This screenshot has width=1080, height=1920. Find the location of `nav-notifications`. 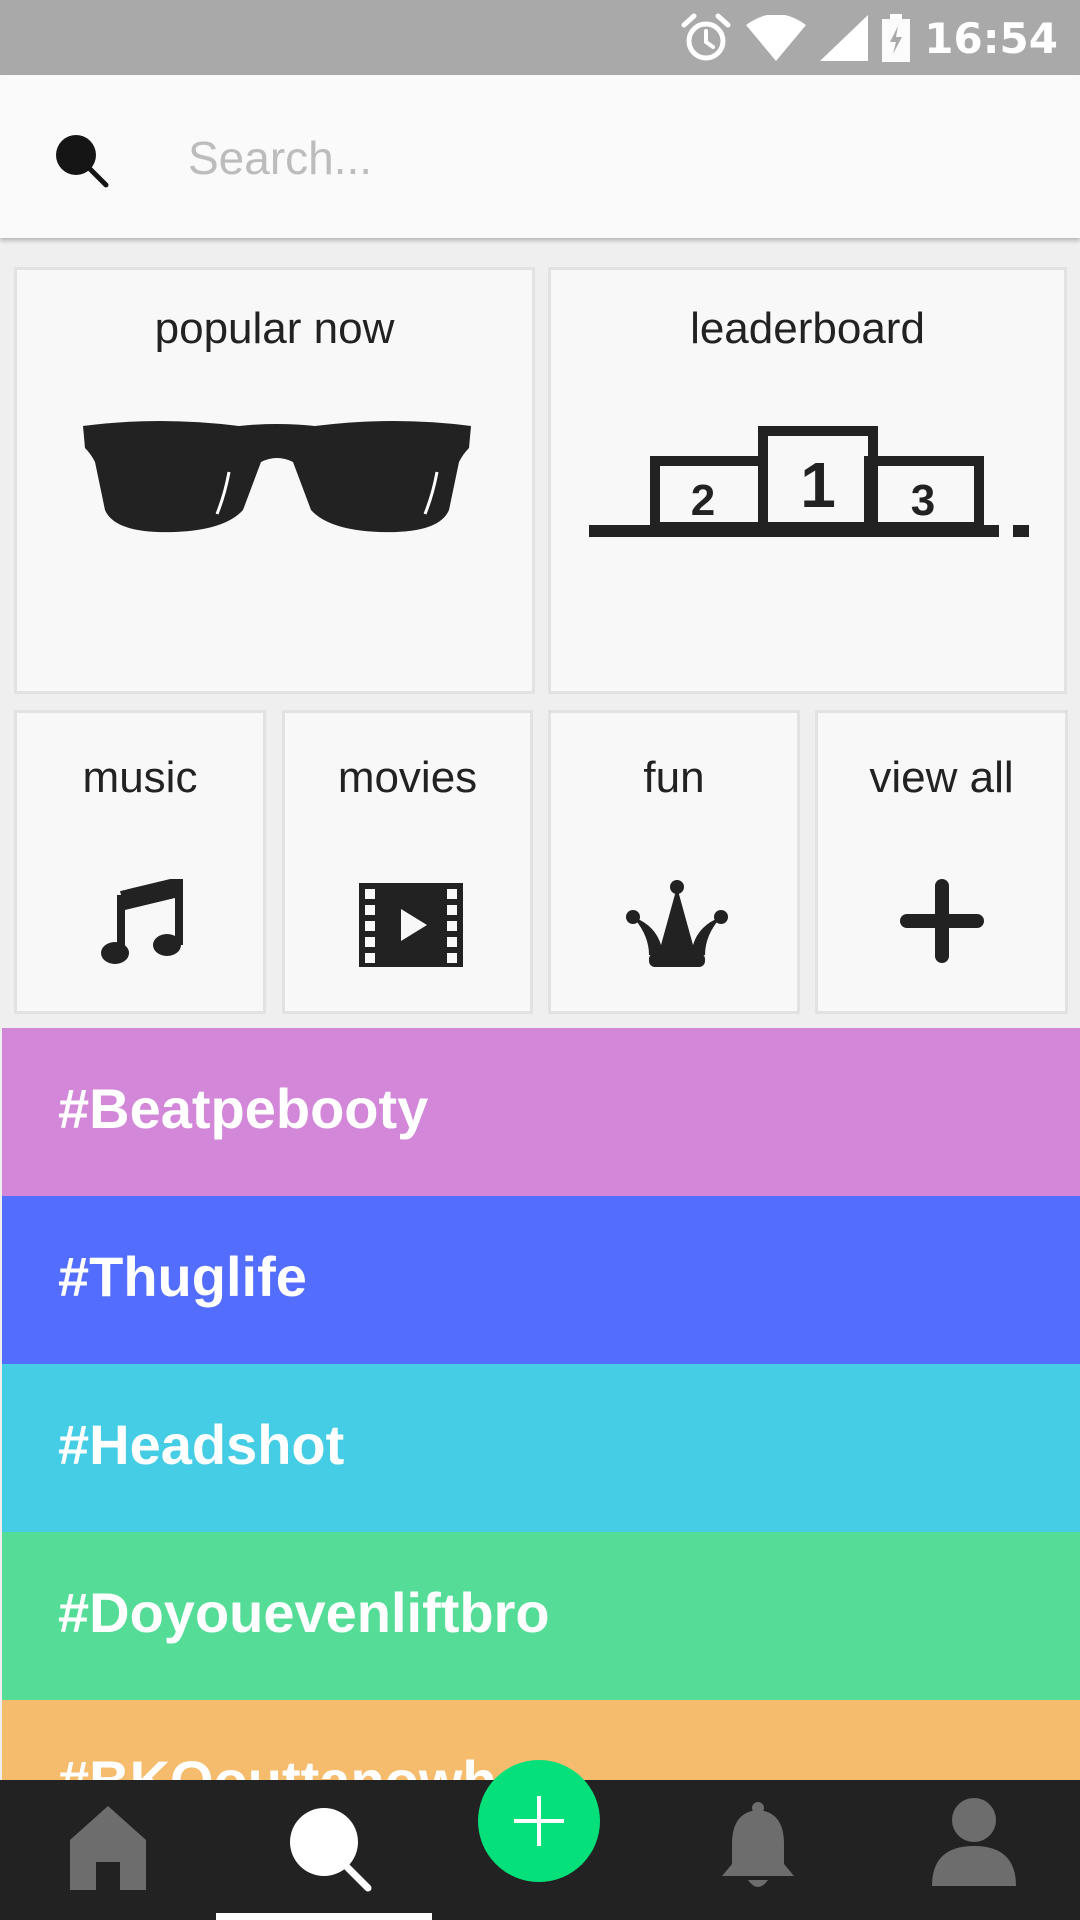

nav-notifications is located at coordinates (756, 1850).